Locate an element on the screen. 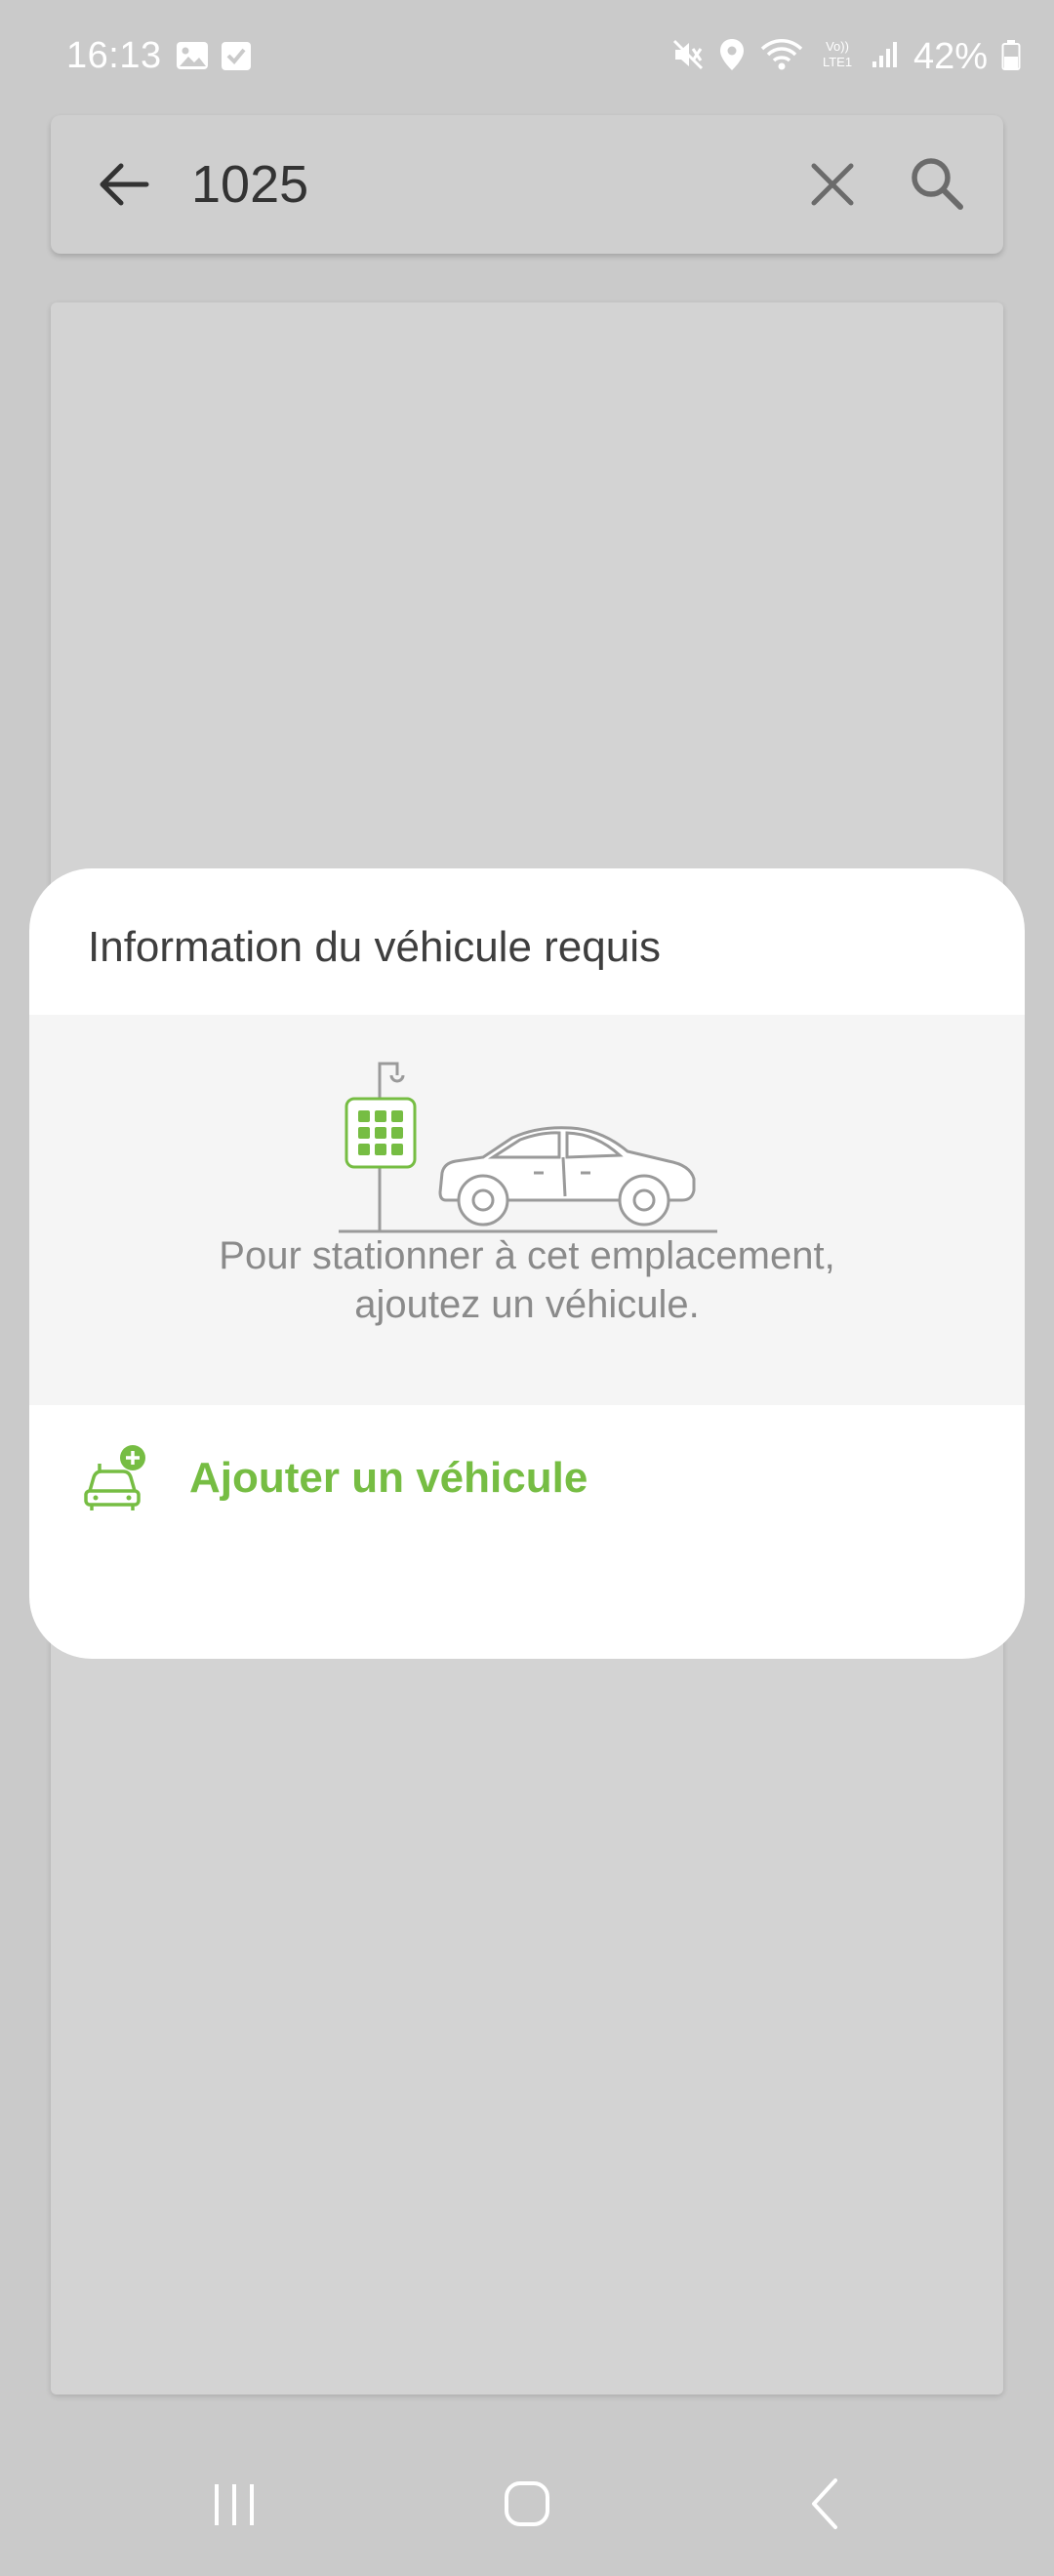 The width and height of the screenshot is (1054, 2576). add-vehicle-label: Ajouter un véhicule is located at coordinates (388, 1478).